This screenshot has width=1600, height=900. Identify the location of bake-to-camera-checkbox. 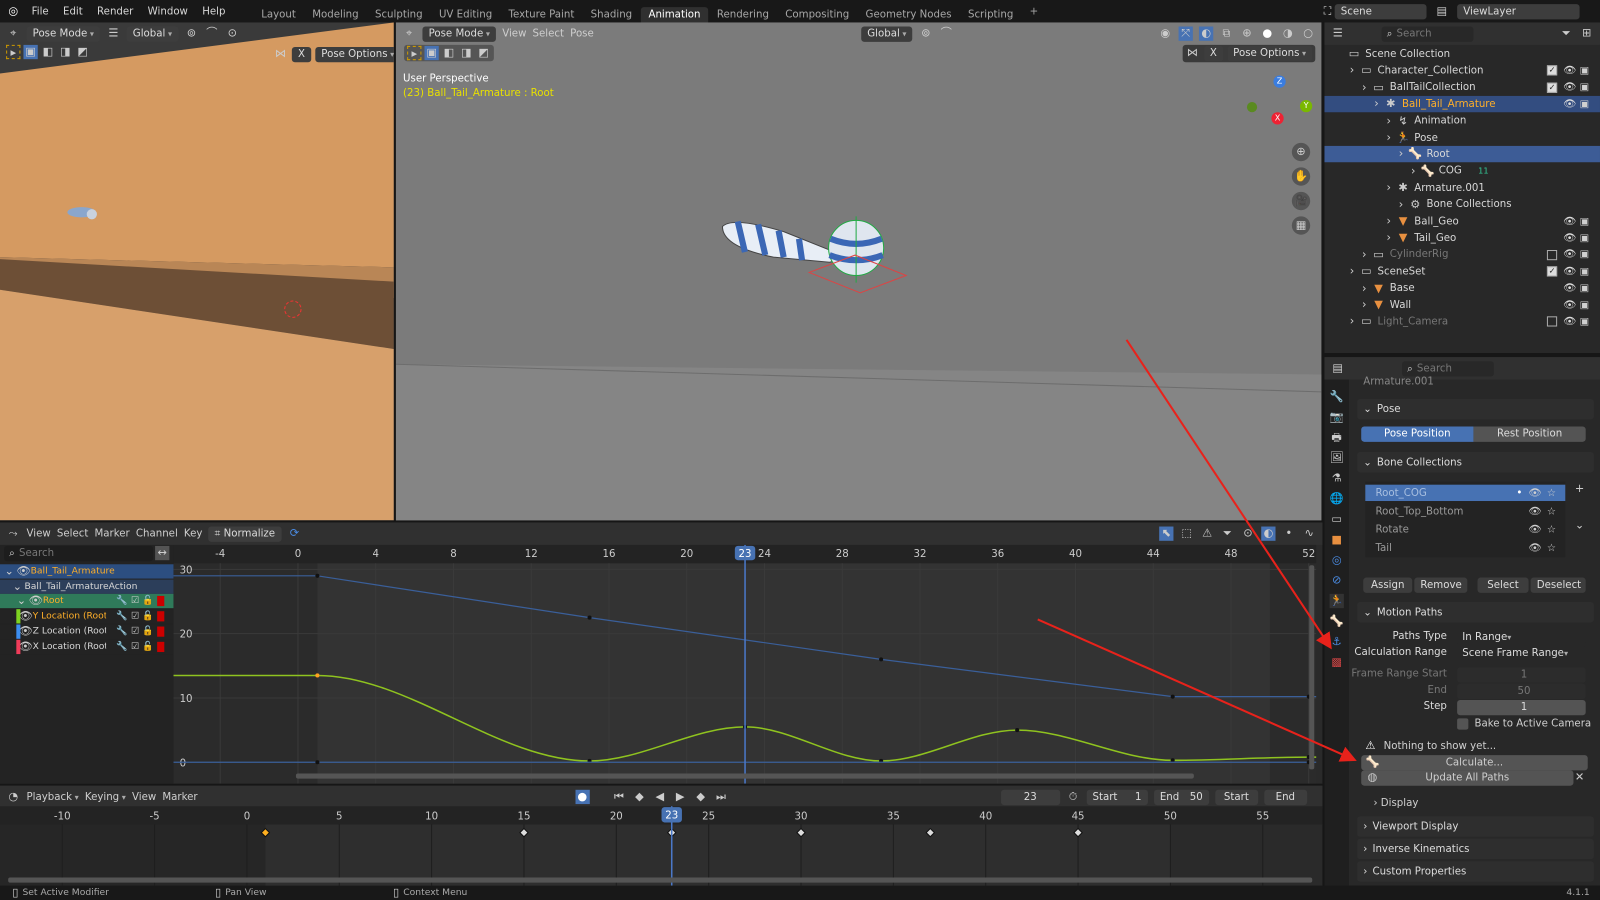
(1463, 724).